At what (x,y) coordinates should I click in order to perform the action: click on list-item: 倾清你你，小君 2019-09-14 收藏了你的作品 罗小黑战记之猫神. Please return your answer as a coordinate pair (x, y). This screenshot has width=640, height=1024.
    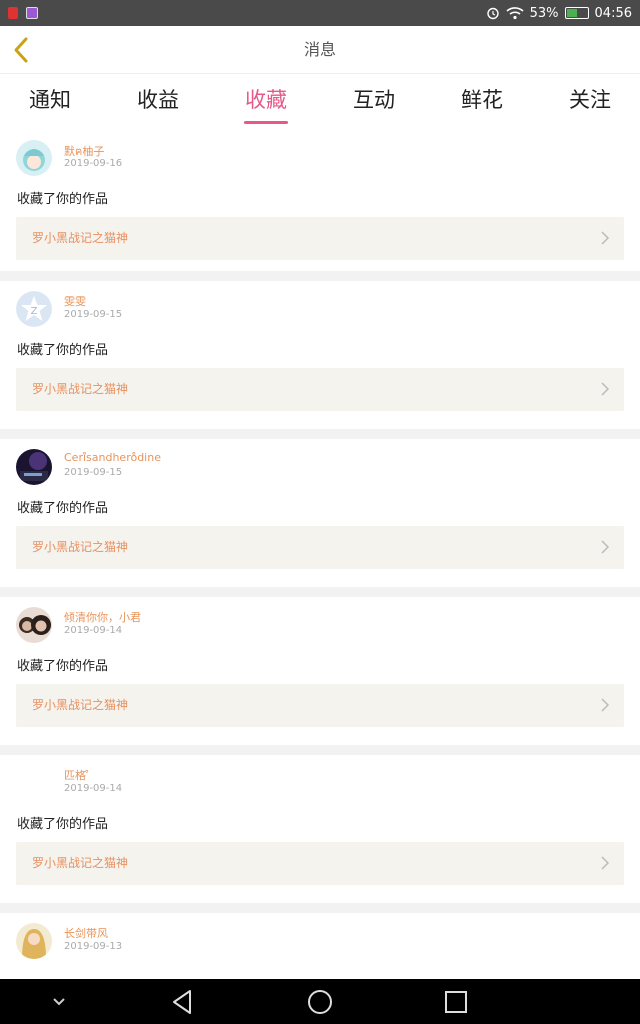
    Looking at the image, I should click on (320, 671).